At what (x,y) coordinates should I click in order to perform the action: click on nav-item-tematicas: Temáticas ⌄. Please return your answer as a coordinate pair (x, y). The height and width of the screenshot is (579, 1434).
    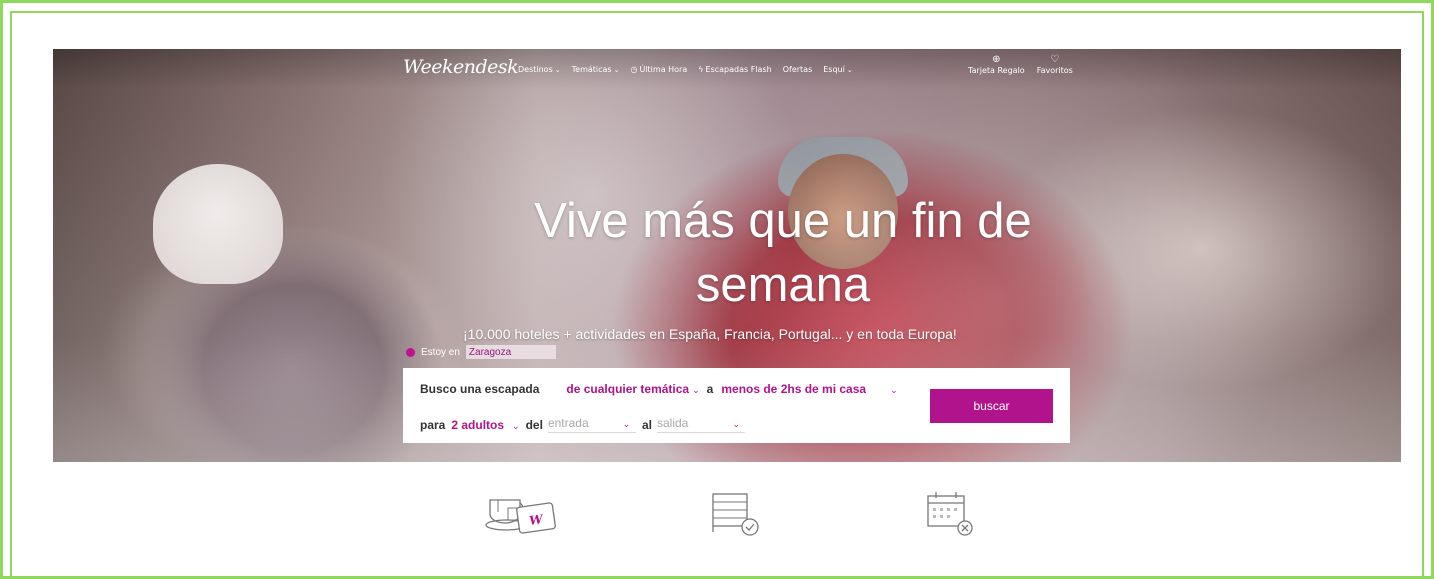
    Looking at the image, I should click on (596, 69).